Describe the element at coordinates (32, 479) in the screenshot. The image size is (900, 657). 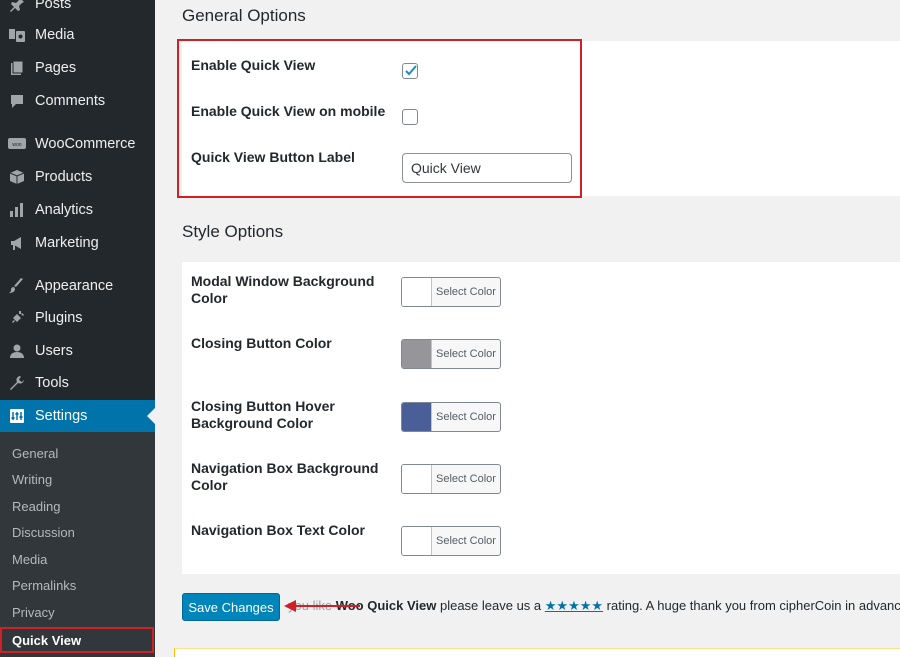
I see `submenu-item-writing: Writing` at that location.